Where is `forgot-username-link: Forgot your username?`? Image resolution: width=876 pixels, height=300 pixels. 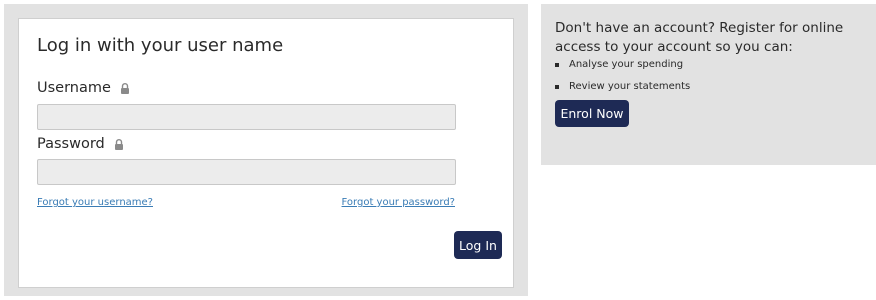
forgot-username-link: Forgot your username? is located at coordinates (95, 202).